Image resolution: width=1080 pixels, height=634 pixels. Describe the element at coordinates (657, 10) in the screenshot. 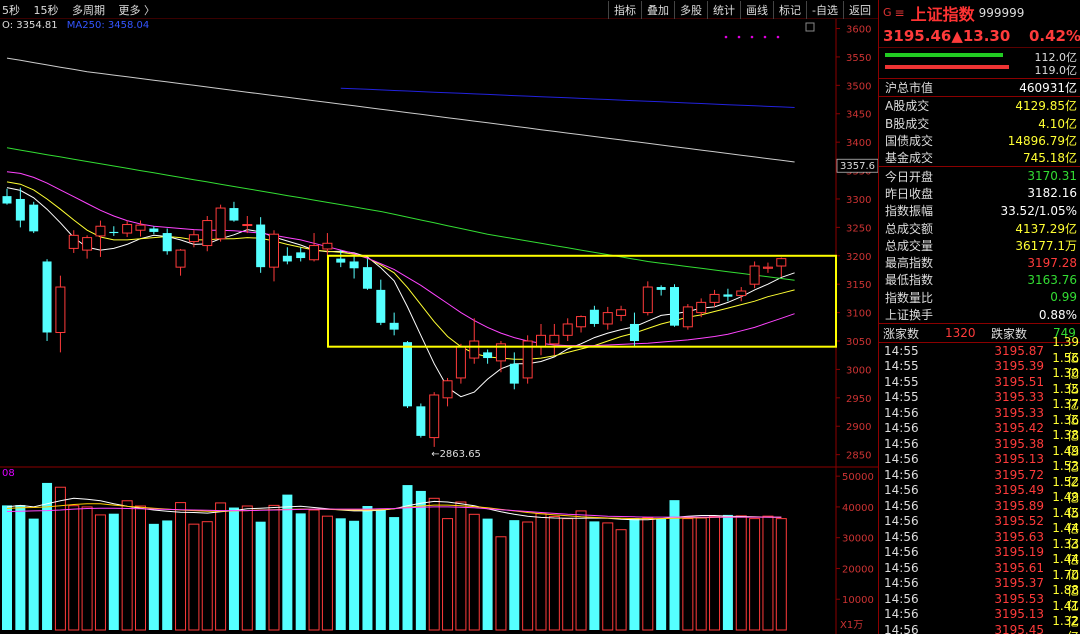

I see `overlay-button: 叠加` at that location.